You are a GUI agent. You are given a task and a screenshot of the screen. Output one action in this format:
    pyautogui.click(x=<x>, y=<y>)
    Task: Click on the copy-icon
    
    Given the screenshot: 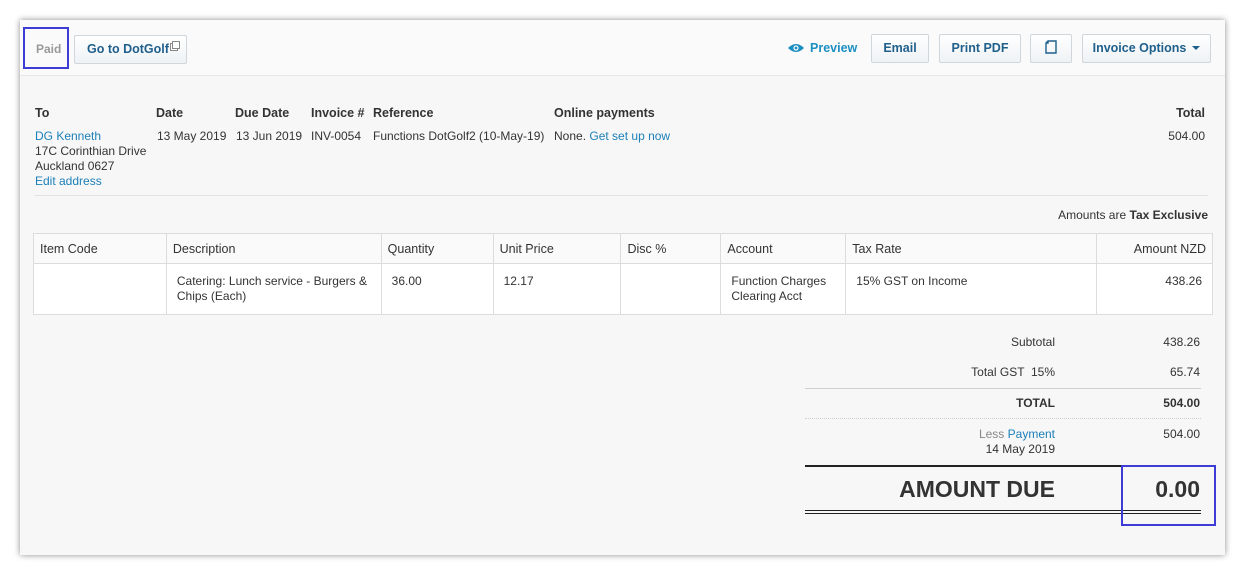 What is the action you would take?
    pyautogui.click(x=1051, y=47)
    